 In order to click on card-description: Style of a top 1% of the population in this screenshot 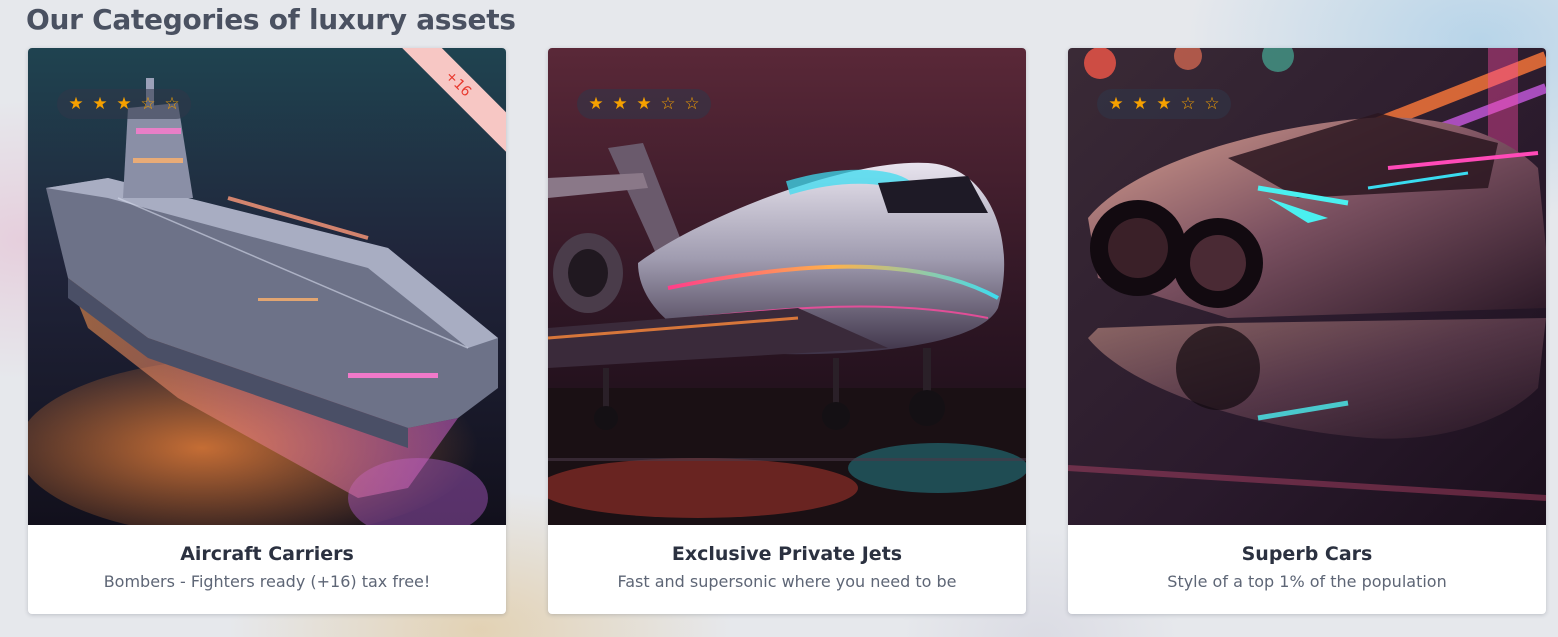, I will do `click(1307, 581)`.